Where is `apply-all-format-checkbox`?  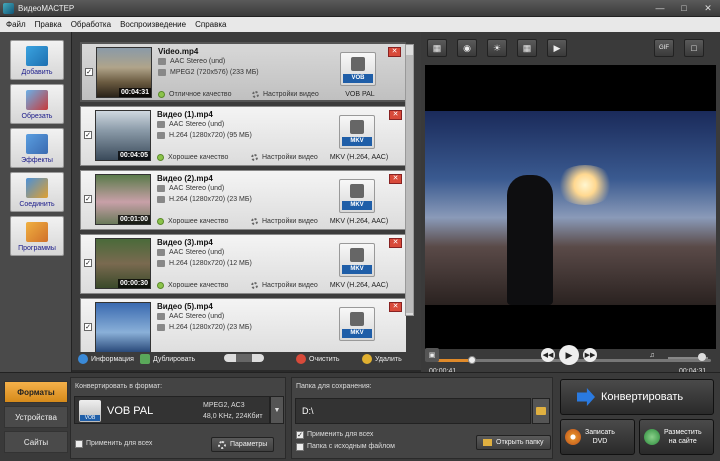
apply-all-format-checkbox is located at coordinates (79, 444).